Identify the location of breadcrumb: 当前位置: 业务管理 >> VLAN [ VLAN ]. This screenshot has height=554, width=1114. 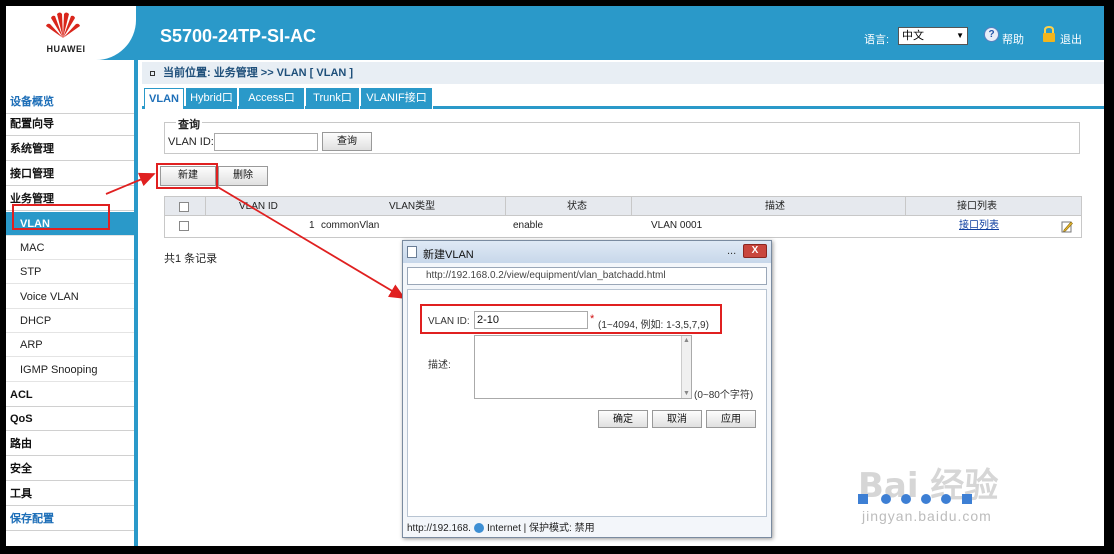
(623, 73).